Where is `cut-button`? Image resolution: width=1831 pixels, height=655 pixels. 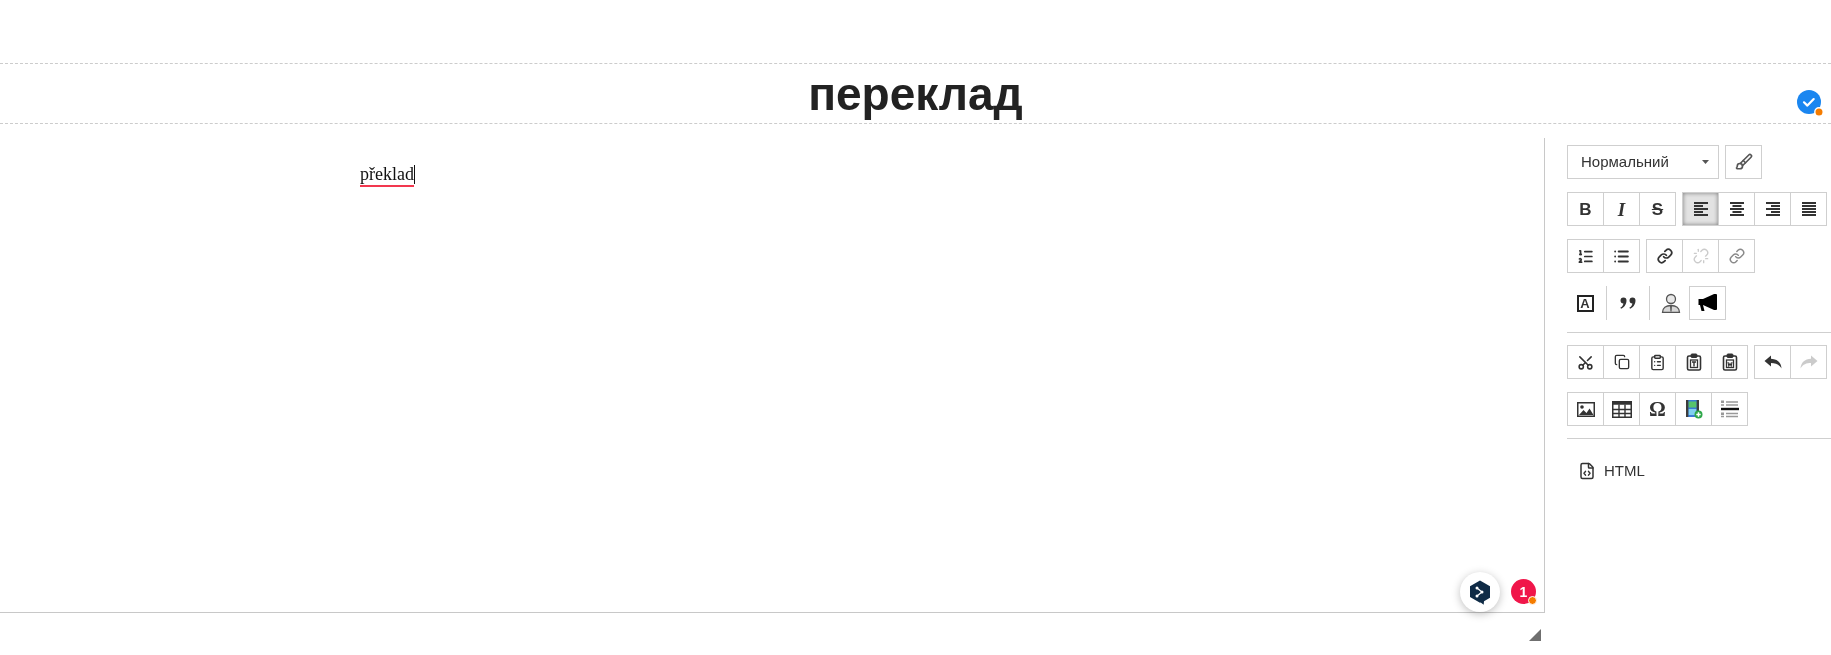
cut-button is located at coordinates (1585, 362).